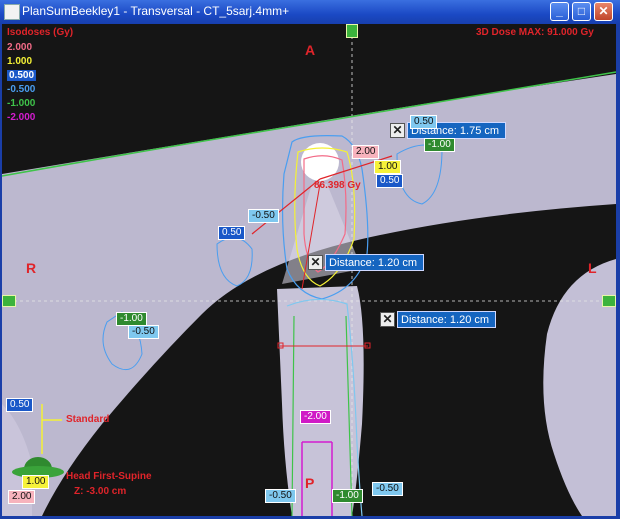 This screenshot has height=519, width=620. Describe the element at coordinates (21, 103) in the screenshot. I see `isodose-legend-neg1000: -1.000` at that location.